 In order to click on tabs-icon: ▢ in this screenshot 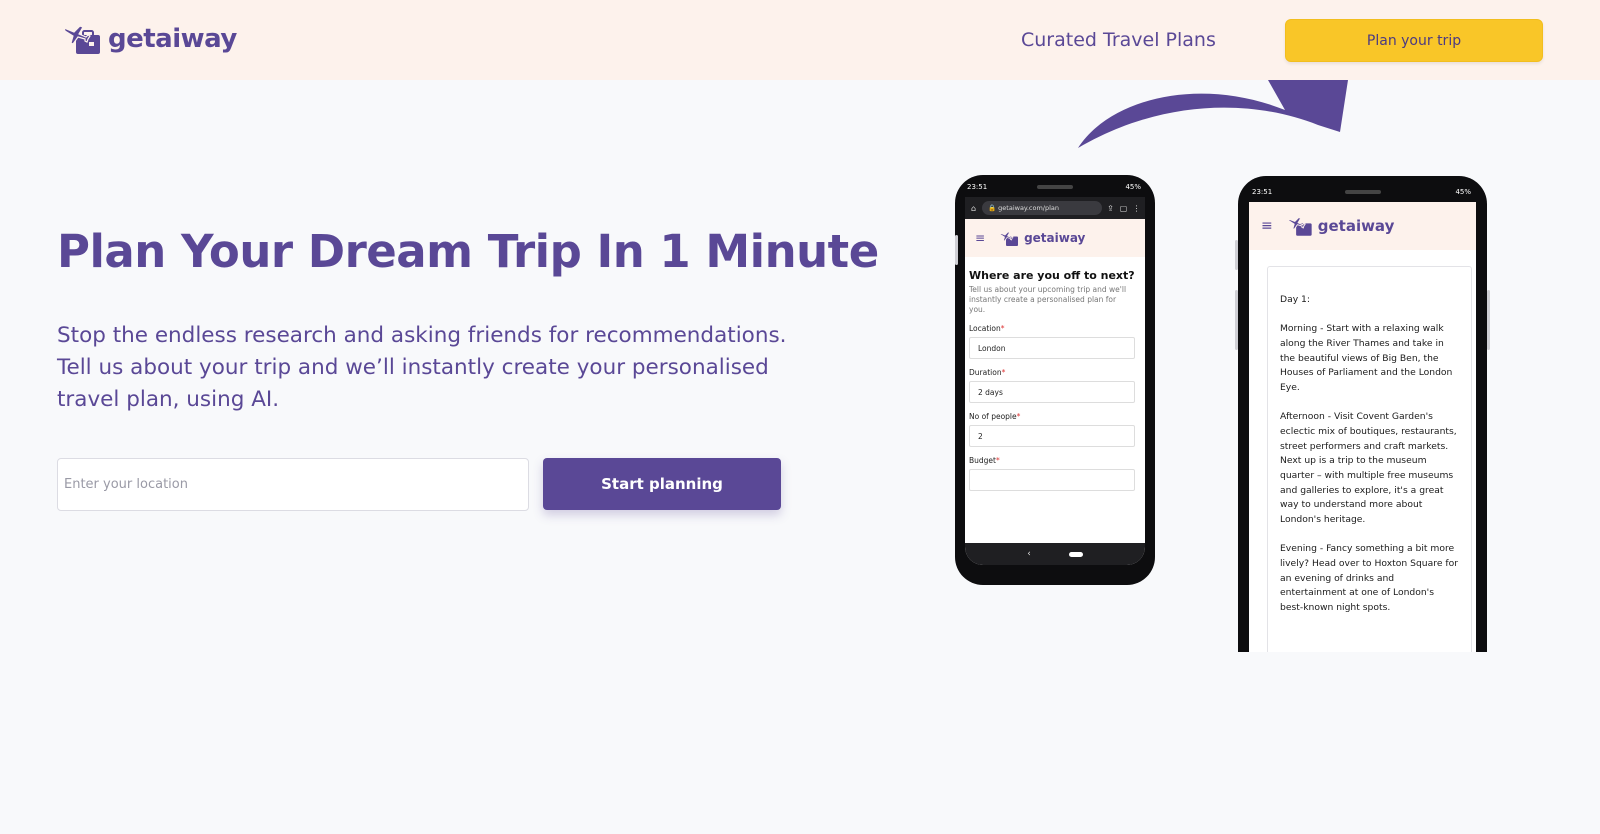, I will do `click(1123, 208)`.